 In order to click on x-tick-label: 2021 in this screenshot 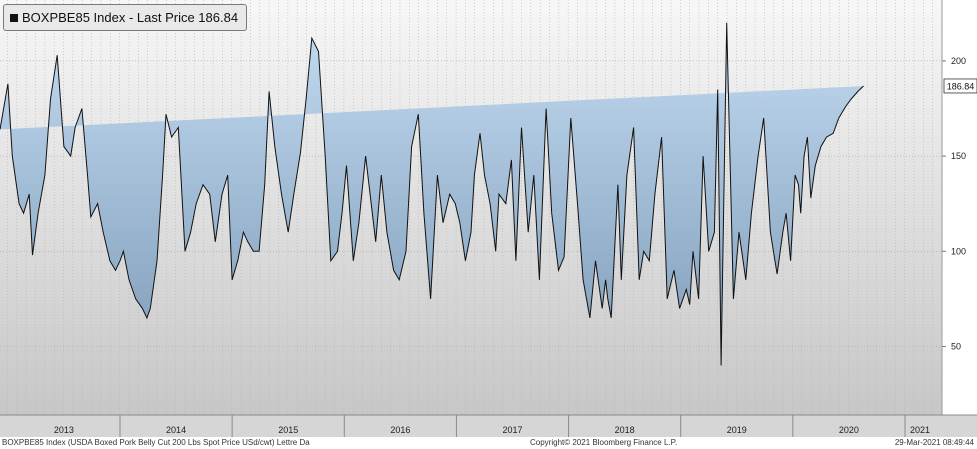, I will do `click(920, 430)`.